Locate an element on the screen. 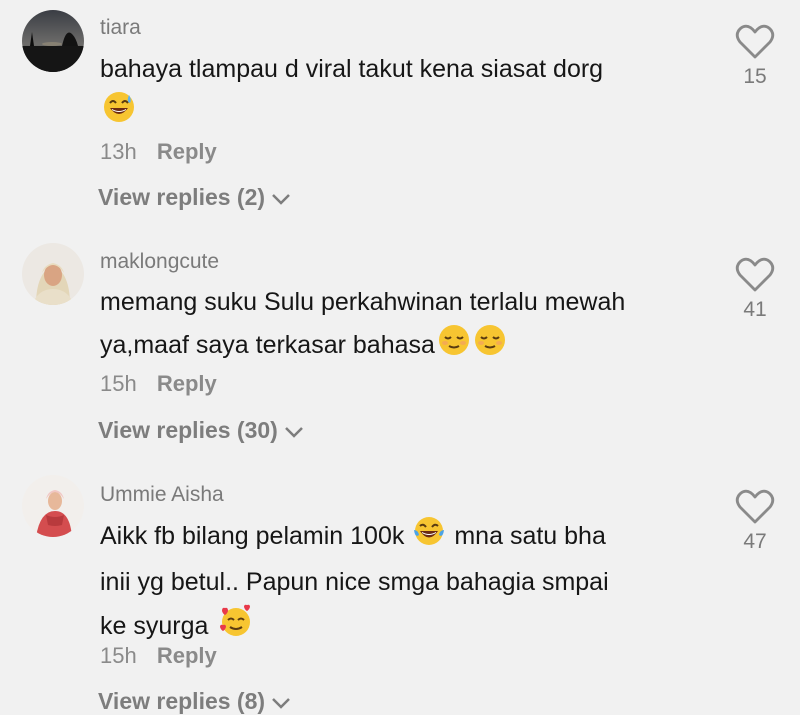 Image resolution: width=800 pixels, height=715 pixels. like-count: 41 is located at coordinates (755, 309).